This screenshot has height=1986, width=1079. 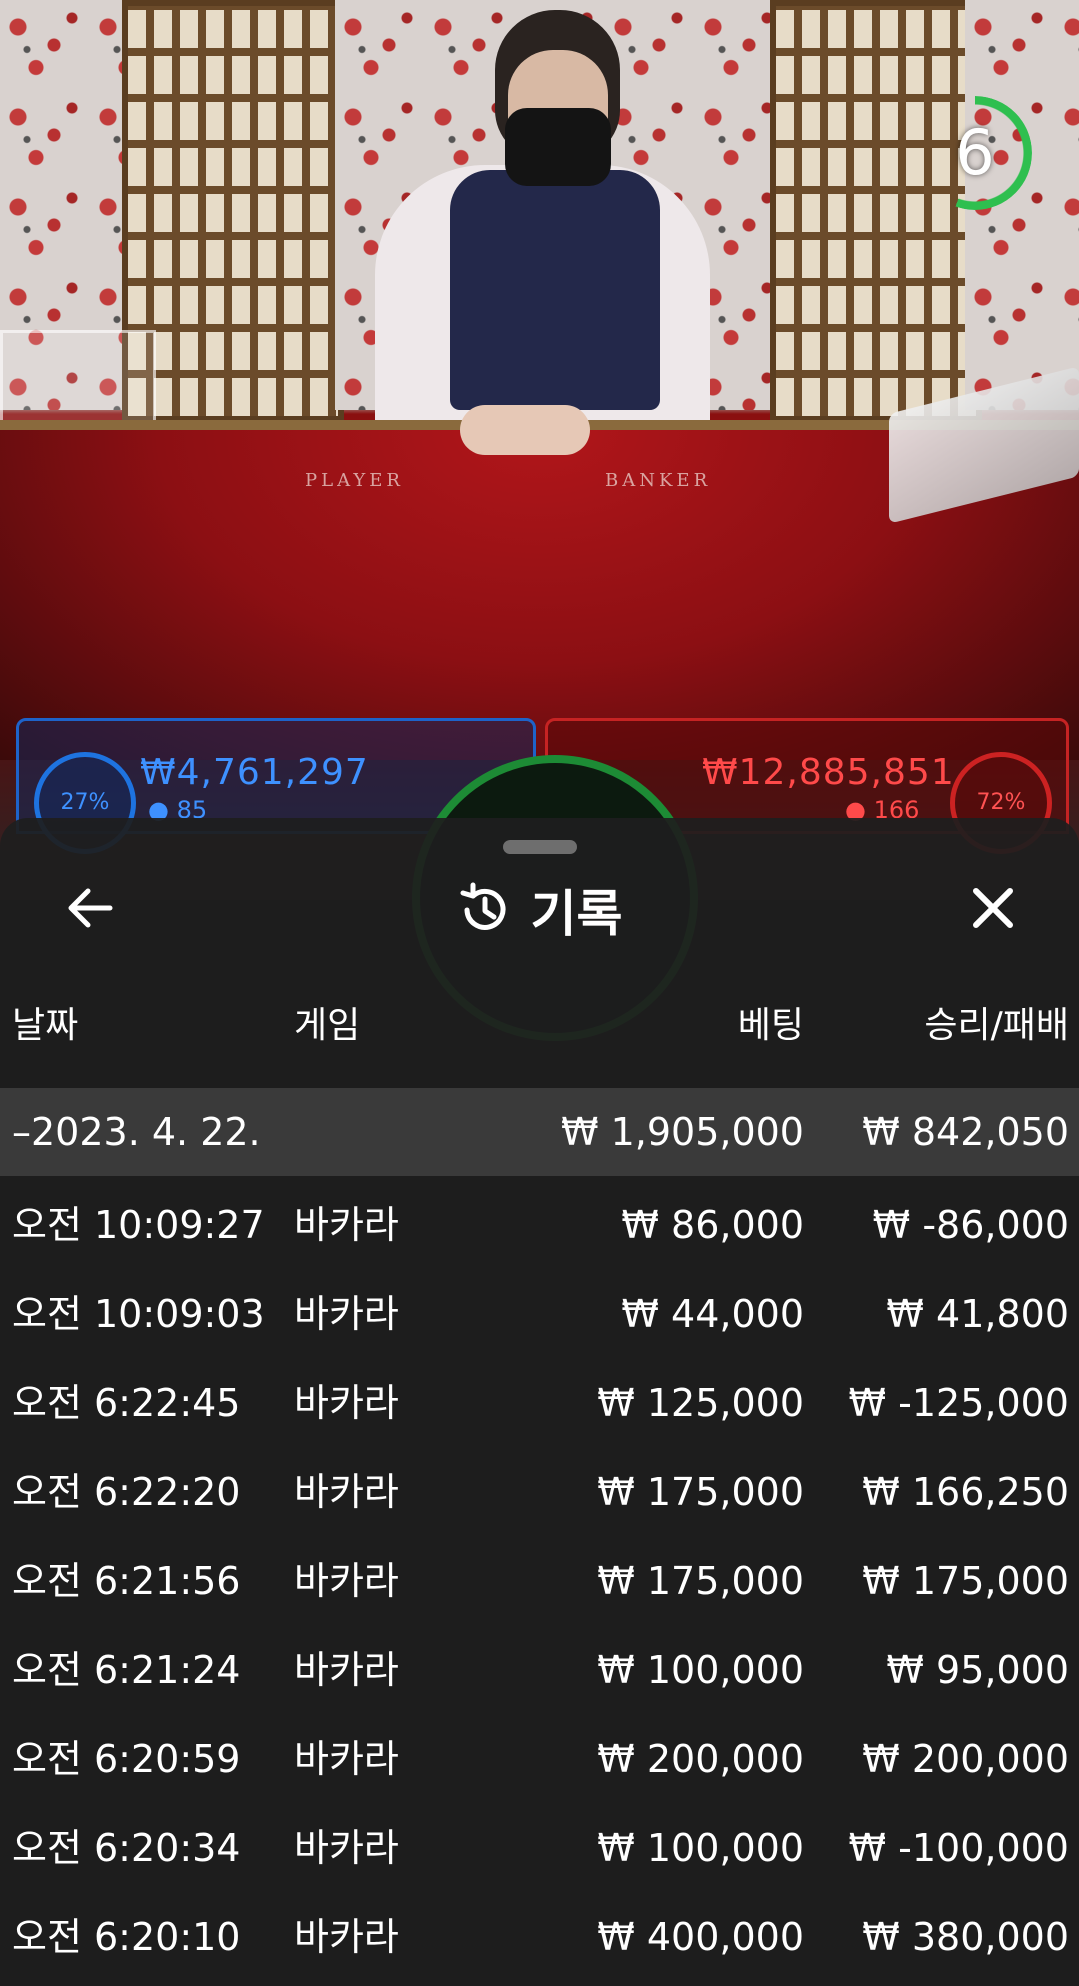 I want to click on row-result: ₩ 380,000, so click(x=965, y=1937).